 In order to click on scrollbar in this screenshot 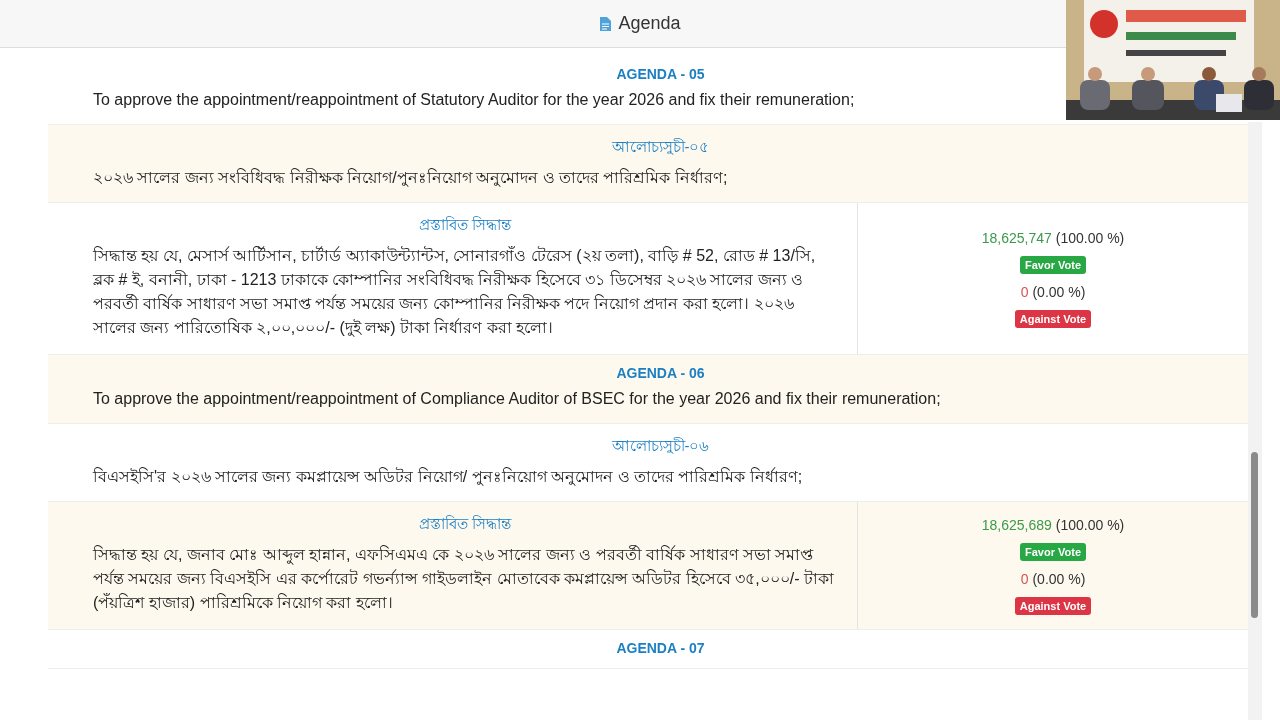, I will do `click(1255, 421)`.